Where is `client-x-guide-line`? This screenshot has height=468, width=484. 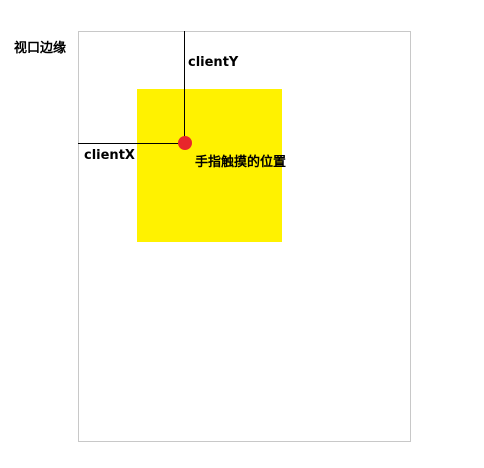 client-x-guide-line is located at coordinates (131, 143).